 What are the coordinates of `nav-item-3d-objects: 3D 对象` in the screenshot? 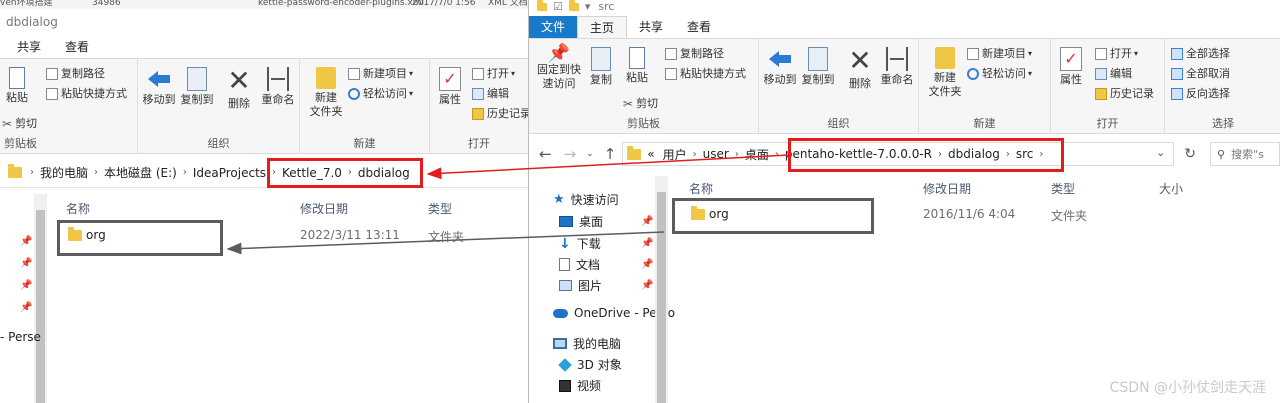 It's located at (590, 364).